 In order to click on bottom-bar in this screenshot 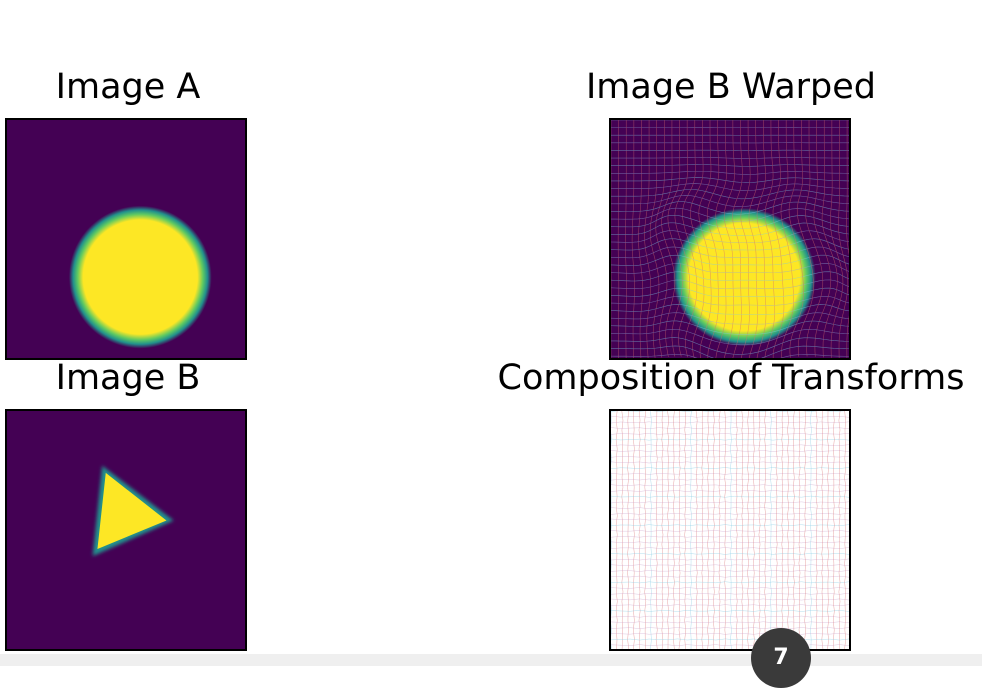, I will do `click(491, 660)`.